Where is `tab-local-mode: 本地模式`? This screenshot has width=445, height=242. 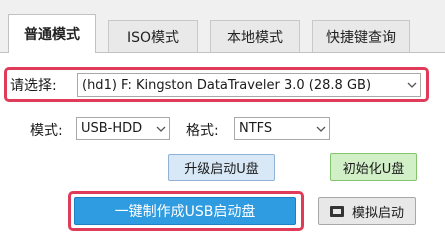
tab-local-mode: 本地模式 is located at coordinates (255, 36).